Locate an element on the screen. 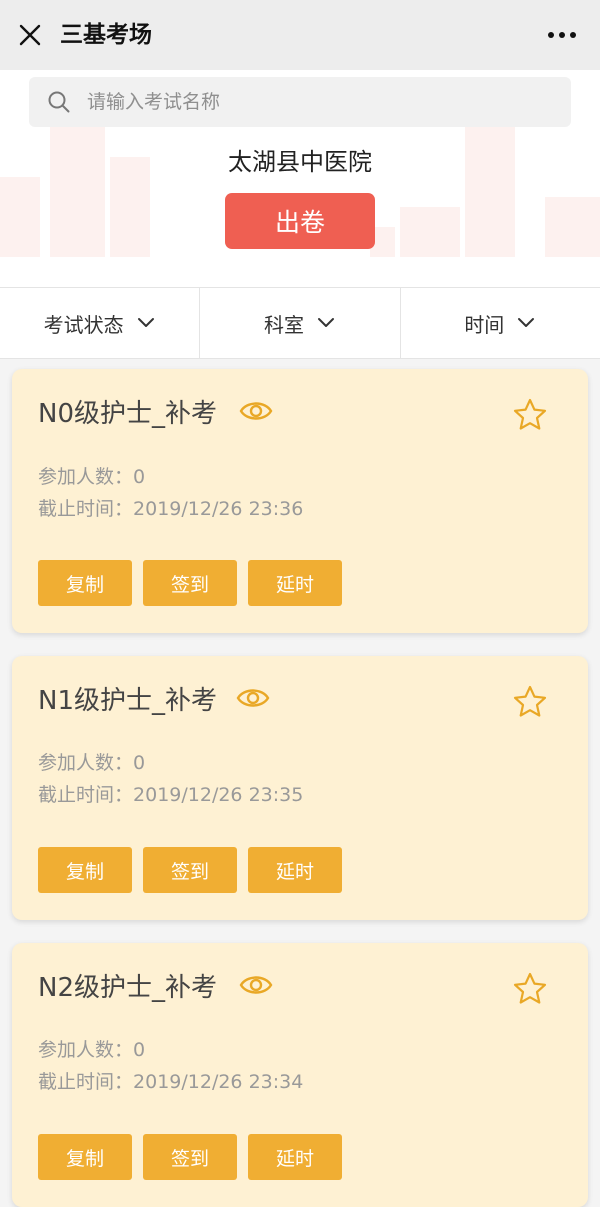  deadline-row: 截止时间：2019/12/26 23:36 is located at coordinates (170, 507).